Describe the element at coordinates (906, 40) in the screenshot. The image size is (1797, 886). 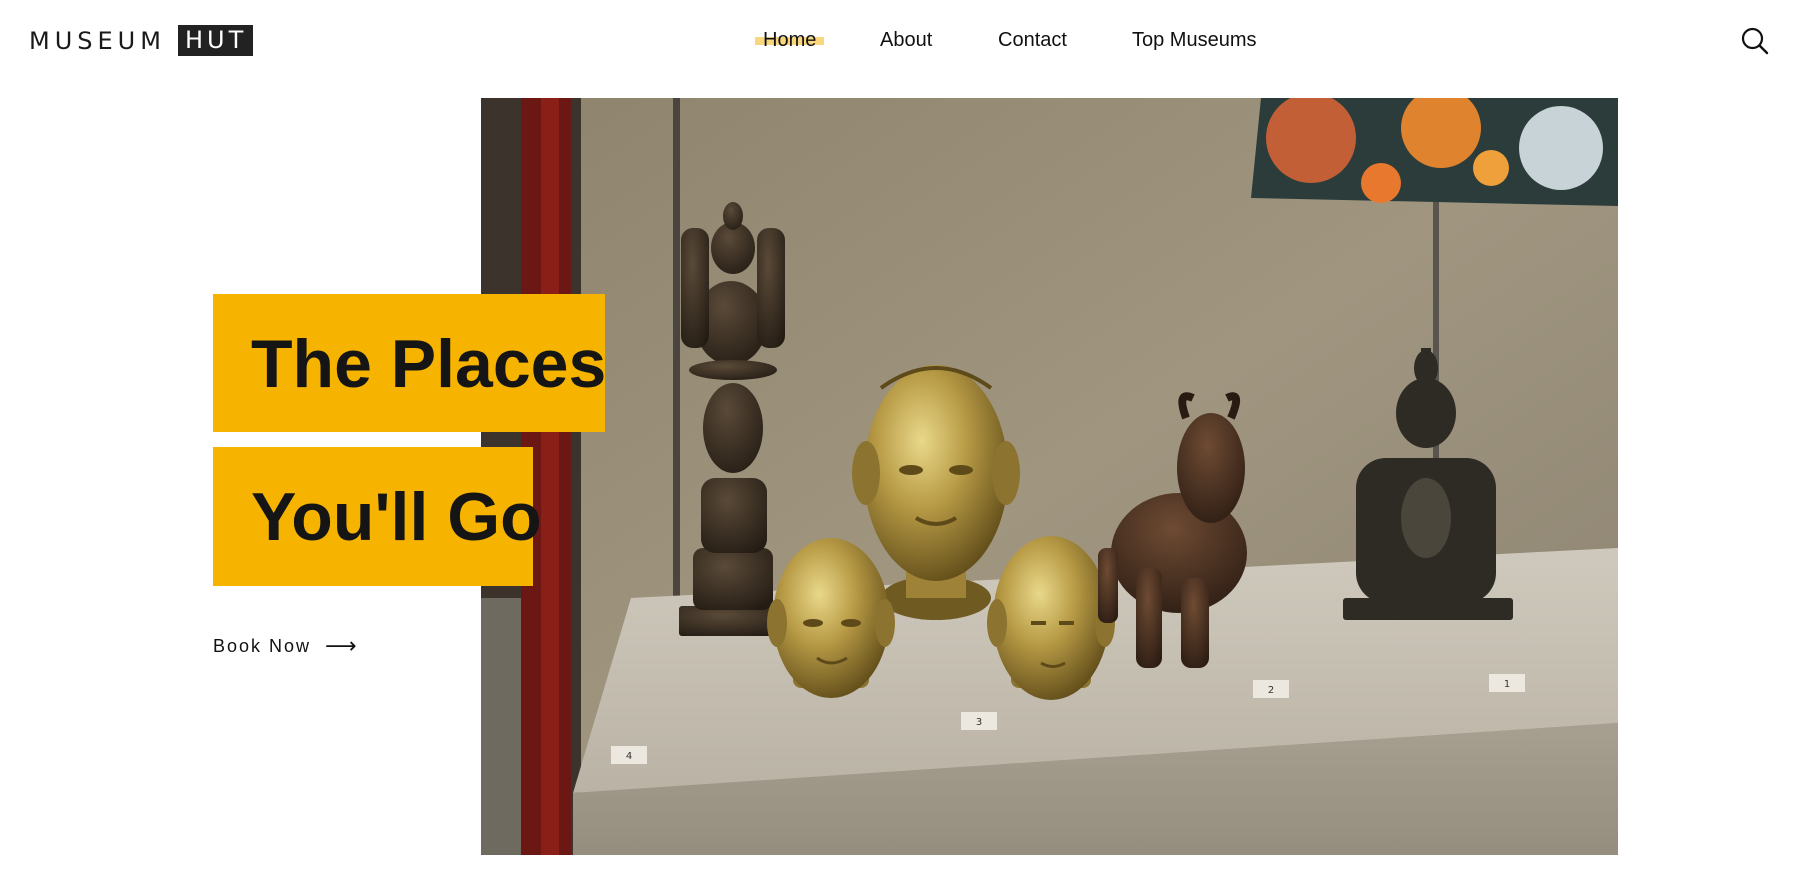
I see `nav-item-about: About` at that location.